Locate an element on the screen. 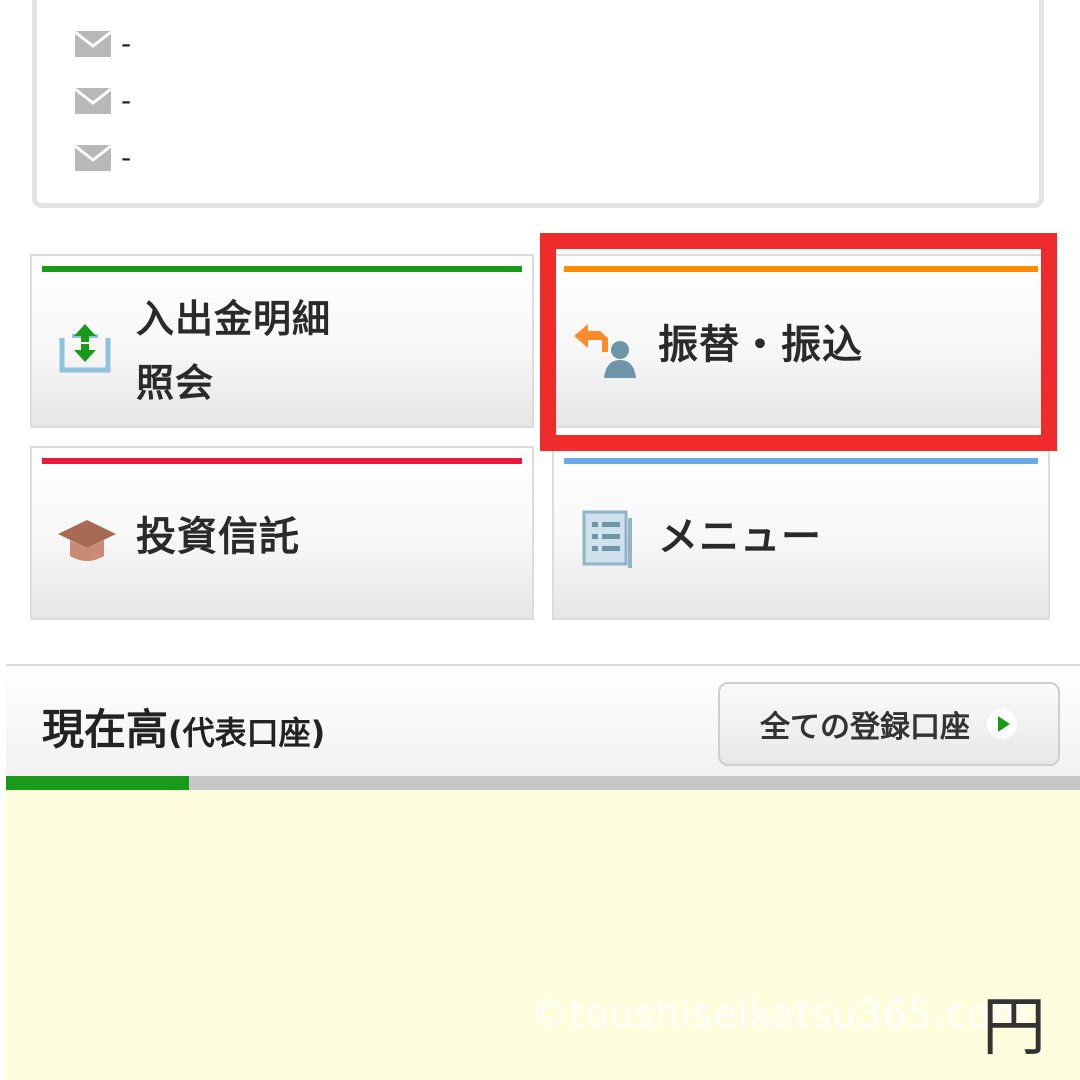  menu-list-icon is located at coordinates (607, 539).